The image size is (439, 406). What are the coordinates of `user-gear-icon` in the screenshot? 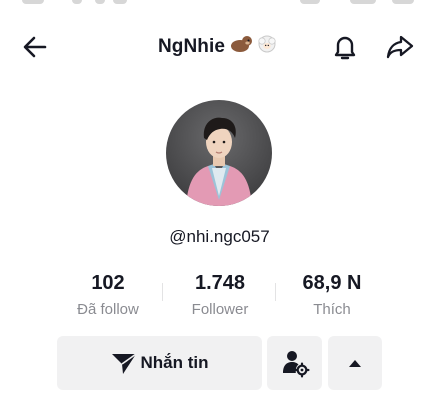 It's located at (295, 364).